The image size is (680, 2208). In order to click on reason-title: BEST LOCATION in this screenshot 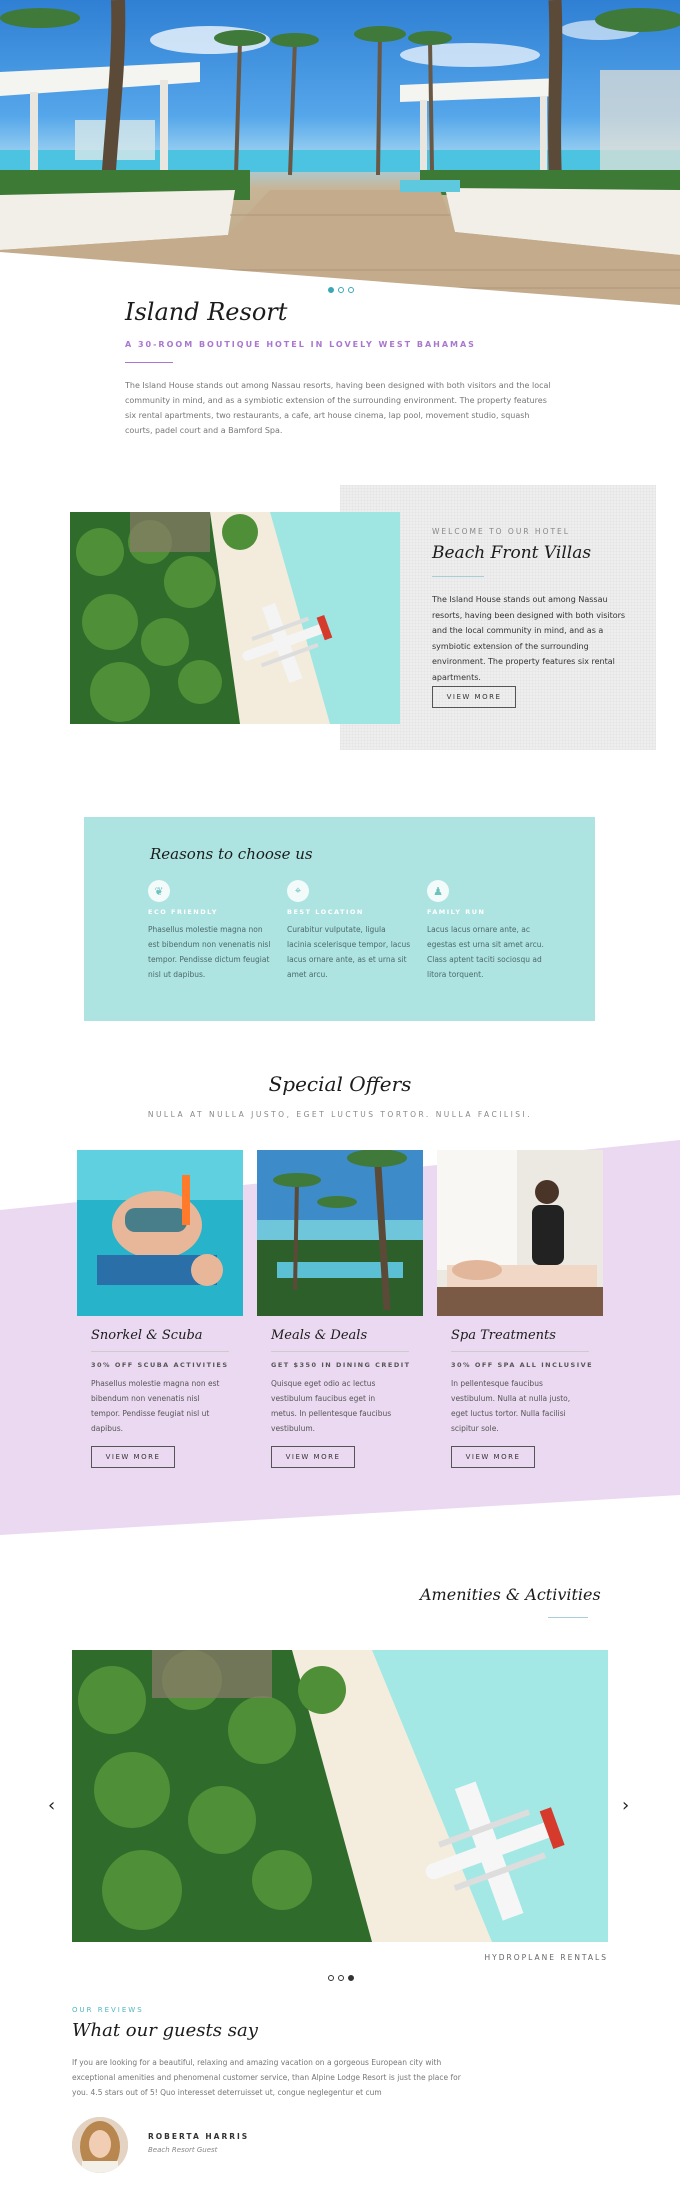, I will do `click(325, 912)`.